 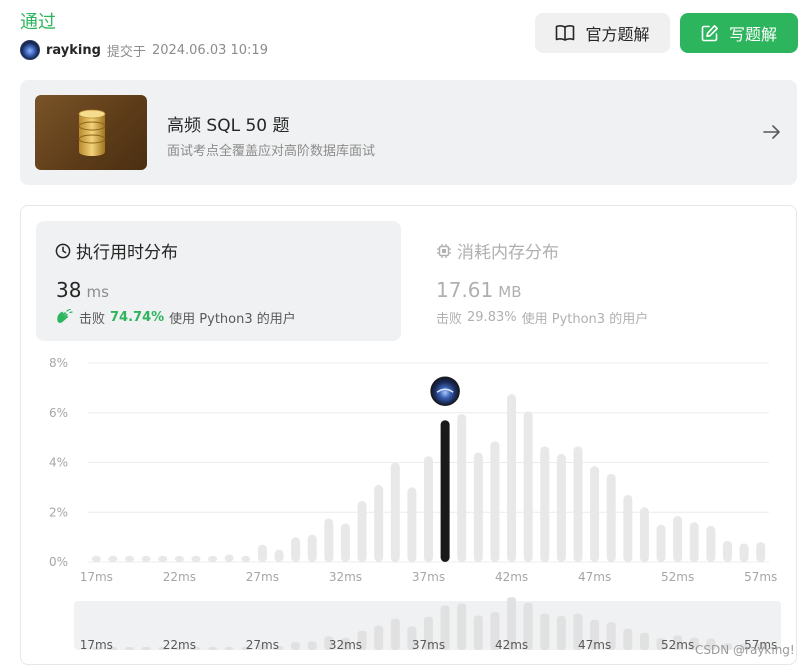 What do you see at coordinates (58, 562) in the screenshot?
I see `y-tick-label: 0%` at bounding box center [58, 562].